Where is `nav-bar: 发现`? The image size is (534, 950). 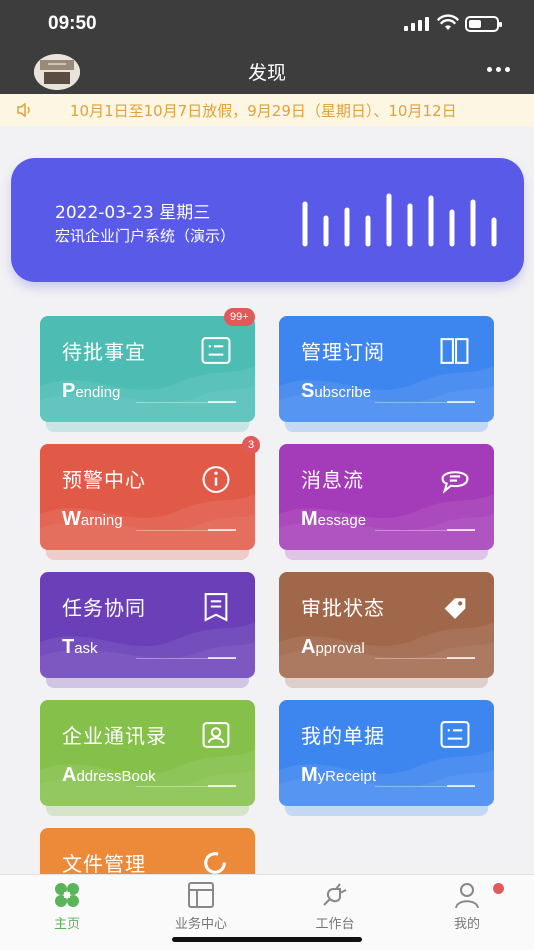
nav-bar: 发现 is located at coordinates (267, 71).